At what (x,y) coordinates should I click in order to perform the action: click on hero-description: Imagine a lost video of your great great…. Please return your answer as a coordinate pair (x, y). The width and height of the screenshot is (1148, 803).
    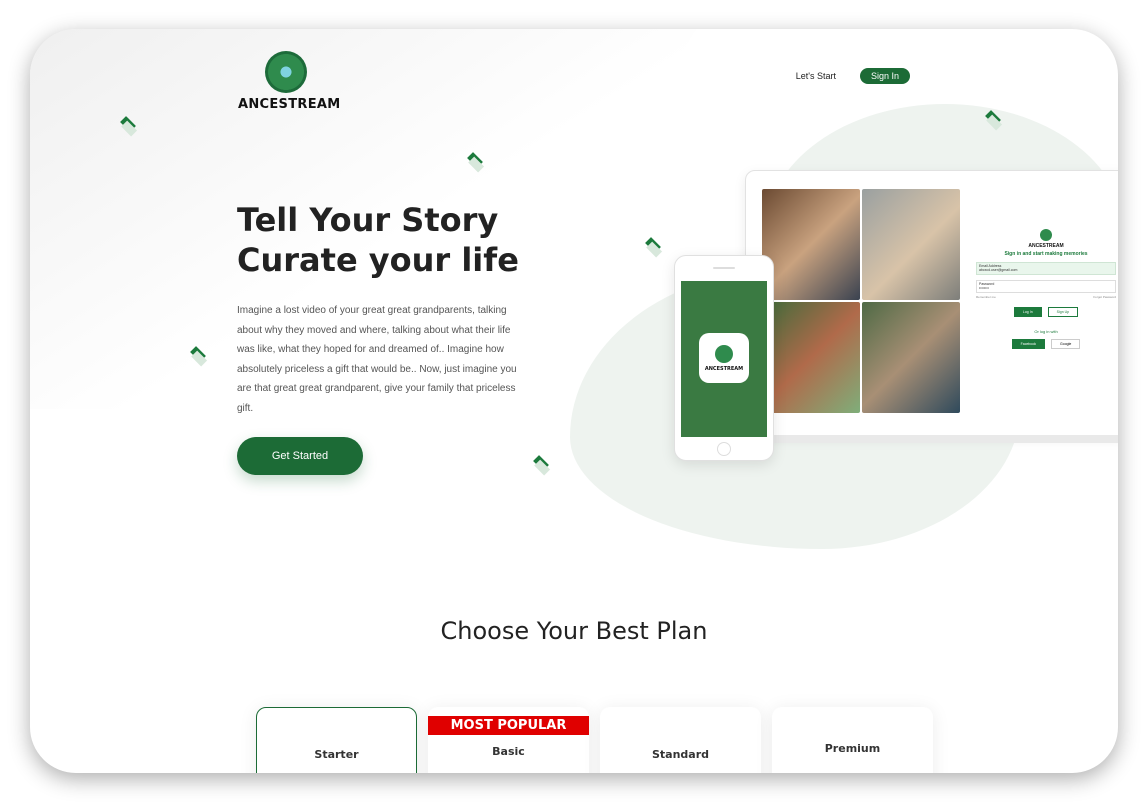
    Looking at the image, I should click on (377, 359).